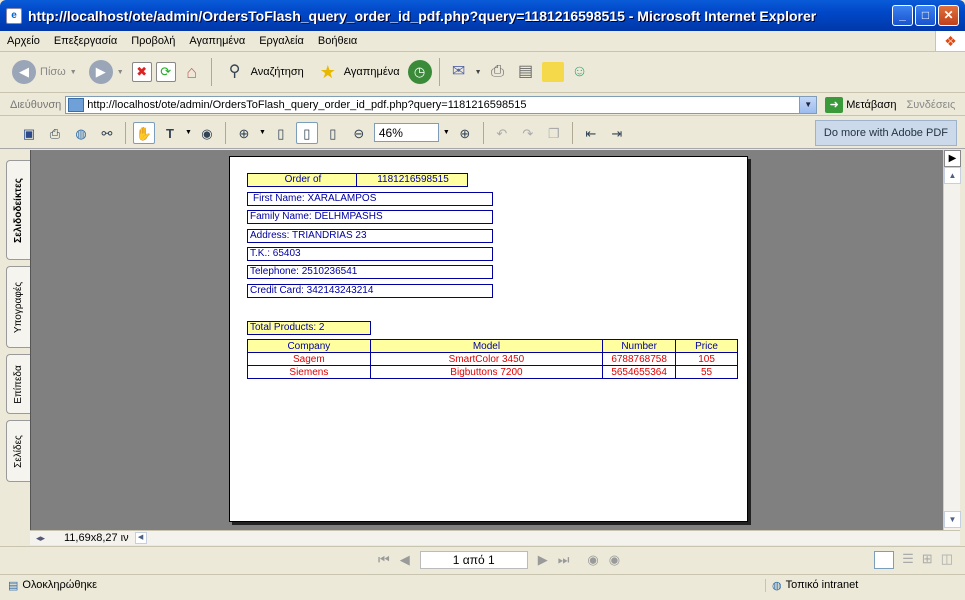 The width and height of the screenshot is (965, 600). I want to click on number-cell: 6788768758, so click(639, 359).